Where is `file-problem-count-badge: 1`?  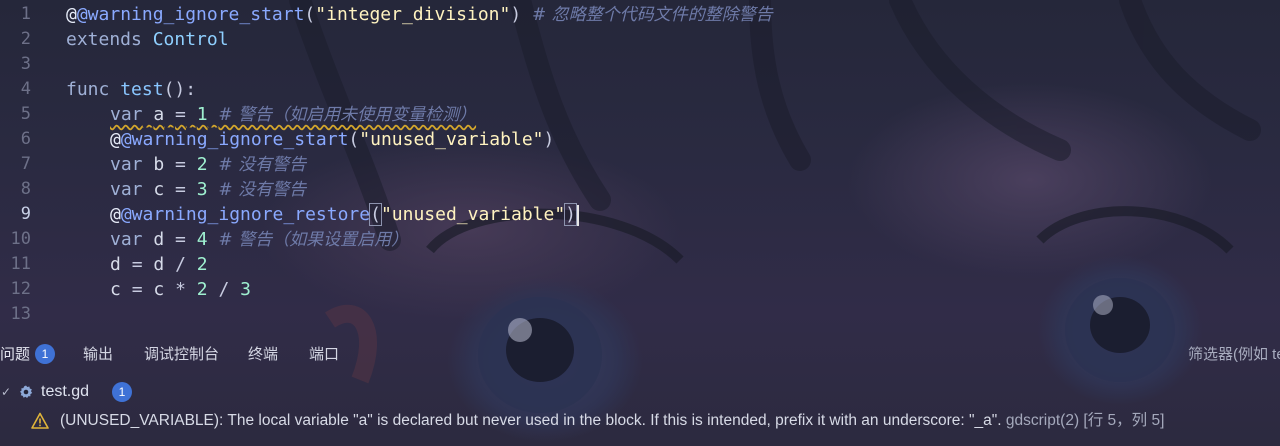
file-problem-count-badge: 1 is located at coordinates (122, 392).